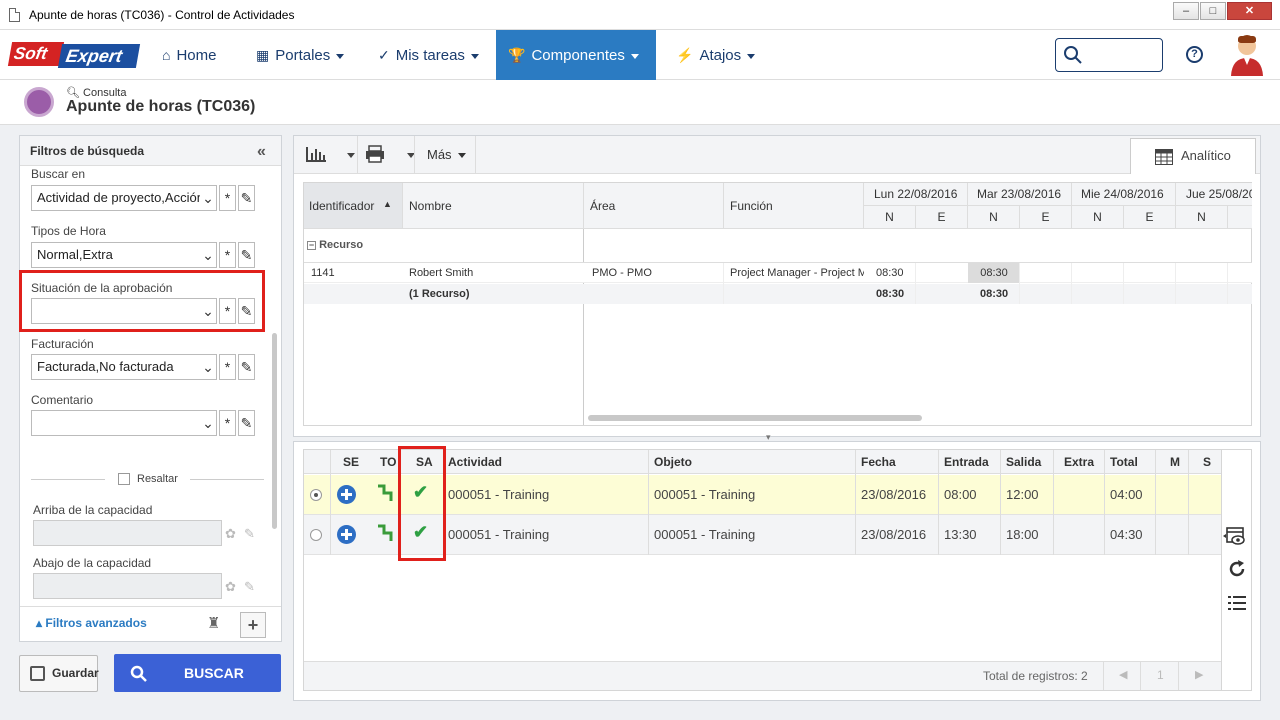 The image size is (1280, 720). What do you see at coordinates (974, 462) in the screenshot?
I see `col-entrada: Entrada` at bounding box center [974, 462].